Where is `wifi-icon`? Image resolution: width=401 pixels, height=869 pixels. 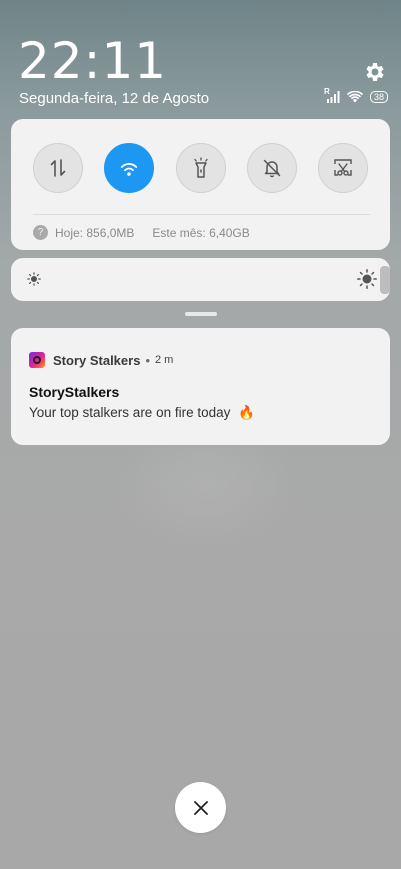 wifi-icon is located at coordinates (129, 169).